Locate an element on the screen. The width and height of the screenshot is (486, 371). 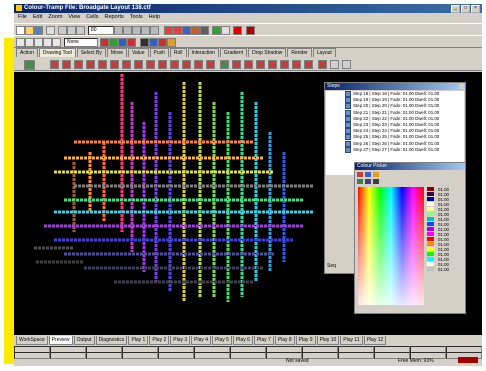
tool-22-icon is located at coordinates (308, 64).